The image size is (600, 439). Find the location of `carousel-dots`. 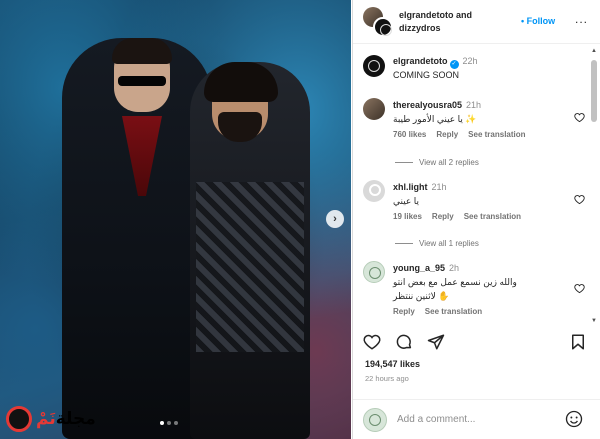

carousel-dots is located at coordinates (169, 423).